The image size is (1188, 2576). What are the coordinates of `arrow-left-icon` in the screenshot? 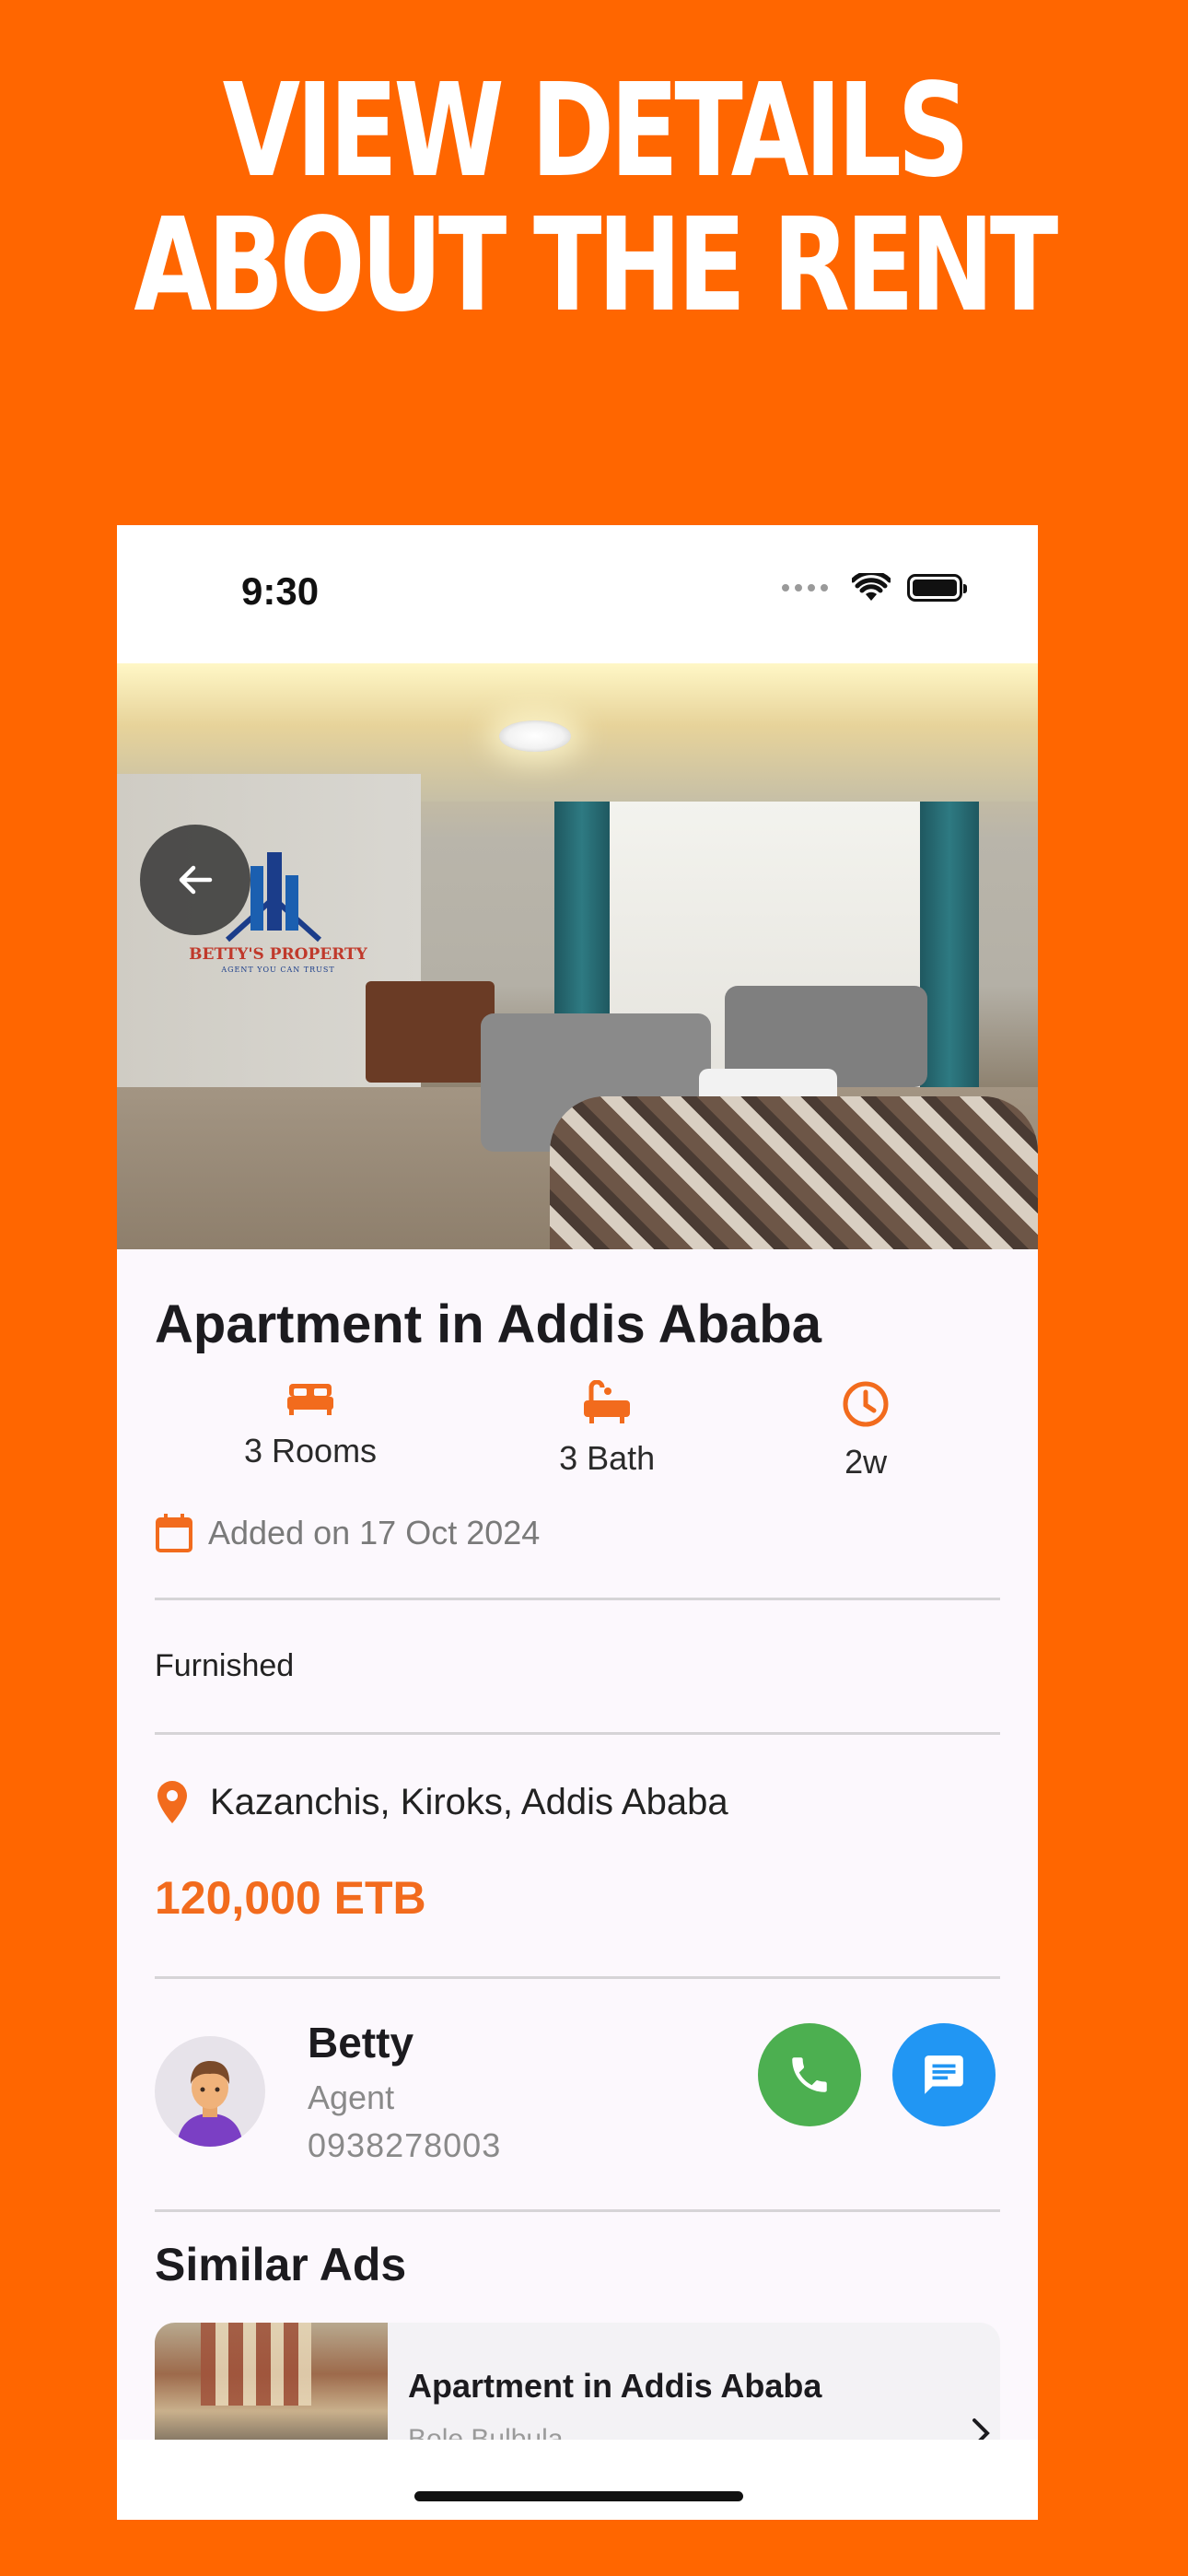 It's located at (196, 880).